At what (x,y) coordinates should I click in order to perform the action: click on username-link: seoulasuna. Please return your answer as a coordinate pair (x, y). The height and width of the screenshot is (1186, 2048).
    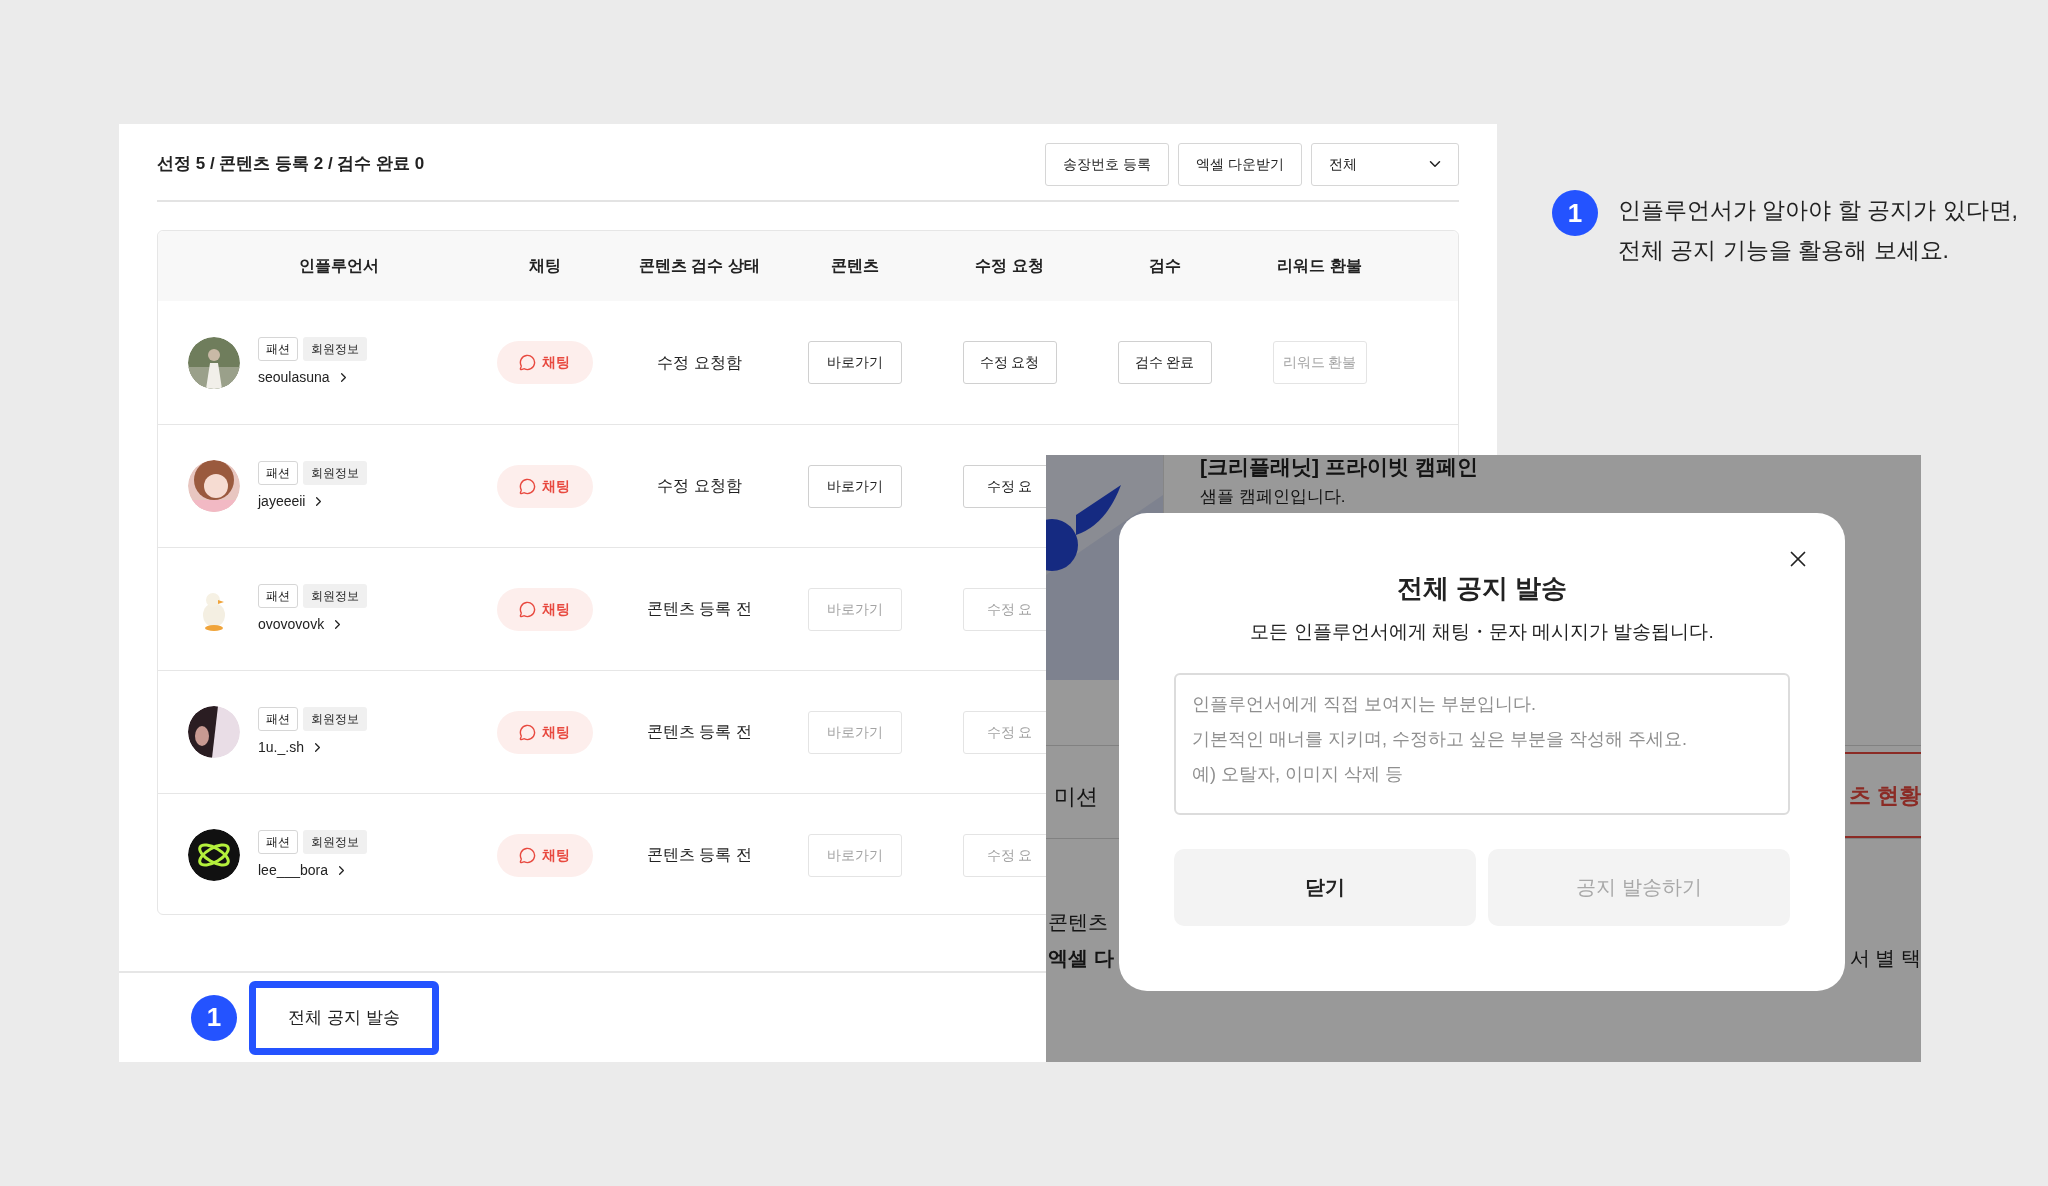
    Looking at the image, I should click on (312, 377).